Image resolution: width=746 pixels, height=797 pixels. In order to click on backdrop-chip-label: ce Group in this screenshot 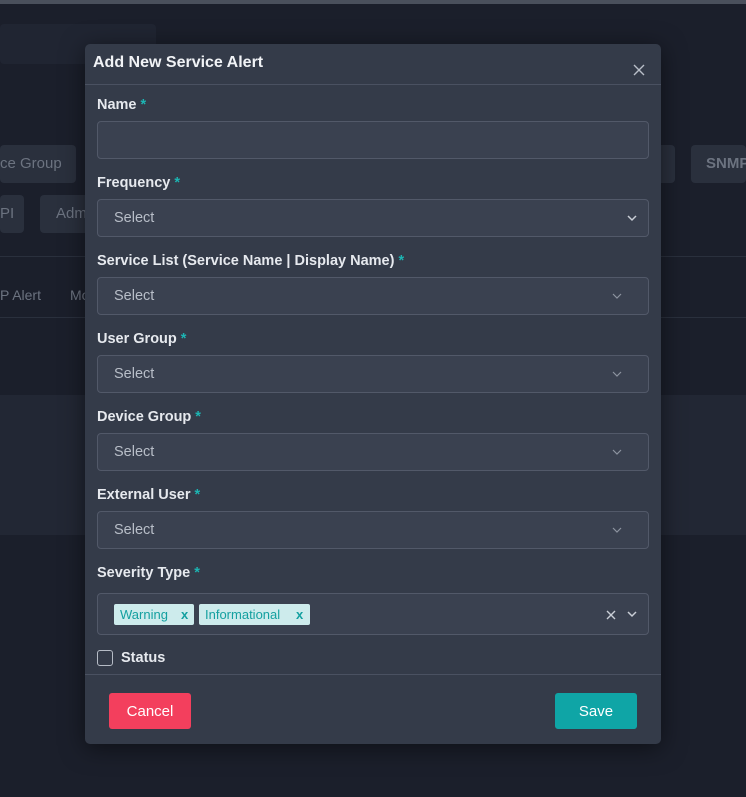, I will do `click(31, 163)`.